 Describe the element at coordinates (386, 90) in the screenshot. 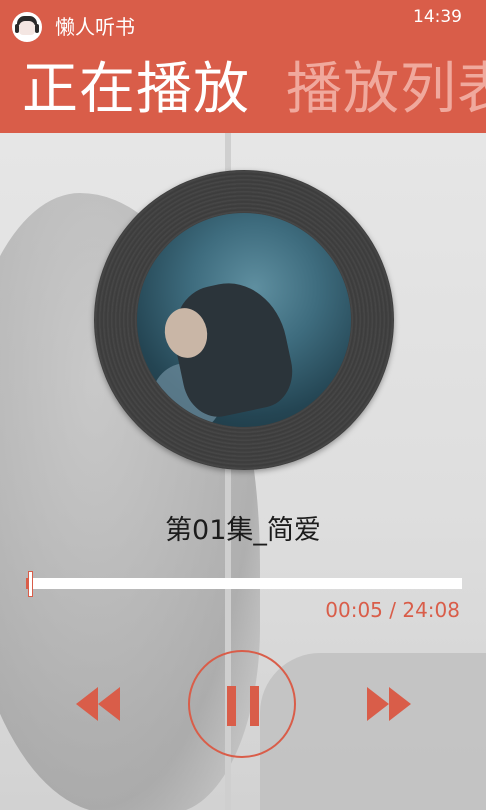

I see `tab-playlist: 播放列表` at that location.